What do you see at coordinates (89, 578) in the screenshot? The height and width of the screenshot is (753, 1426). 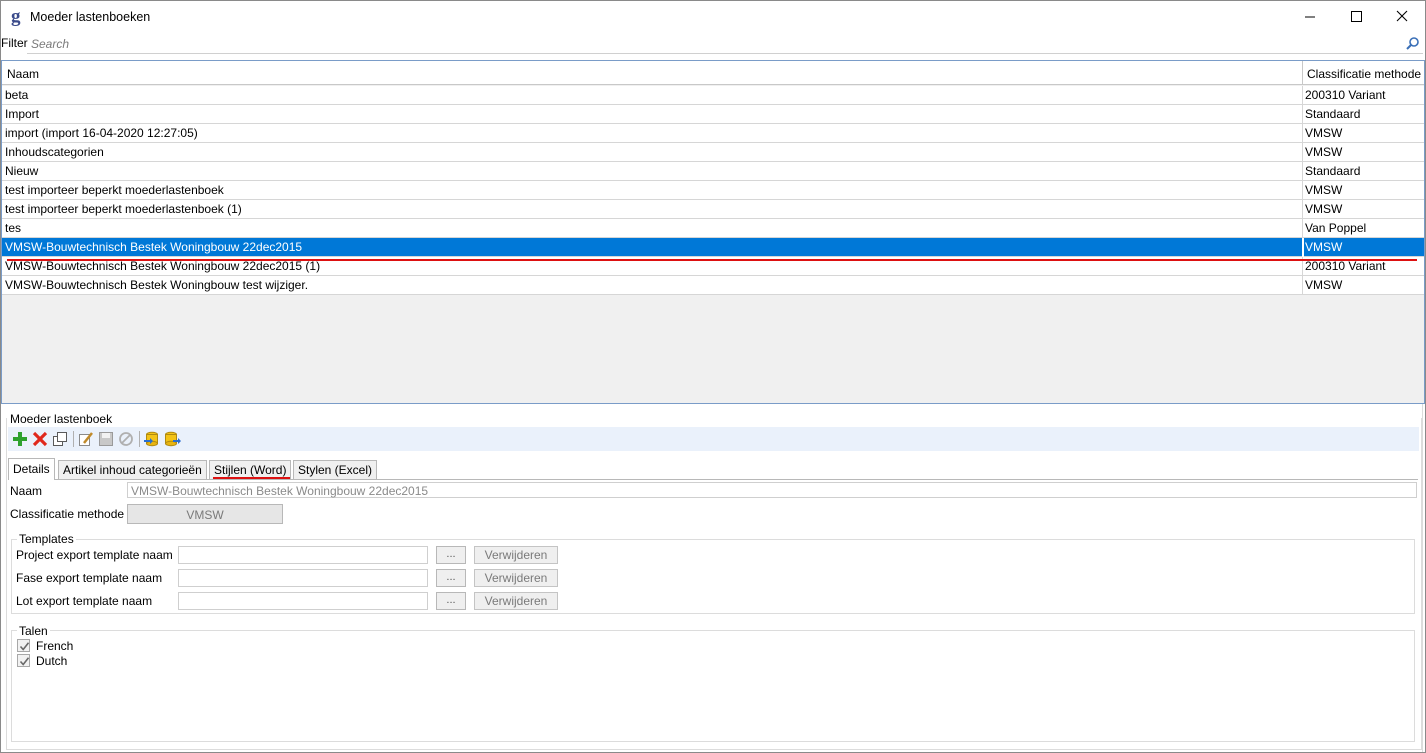 I see `fase-template-label: Fase export template naam` at bounding box center [89, 578].